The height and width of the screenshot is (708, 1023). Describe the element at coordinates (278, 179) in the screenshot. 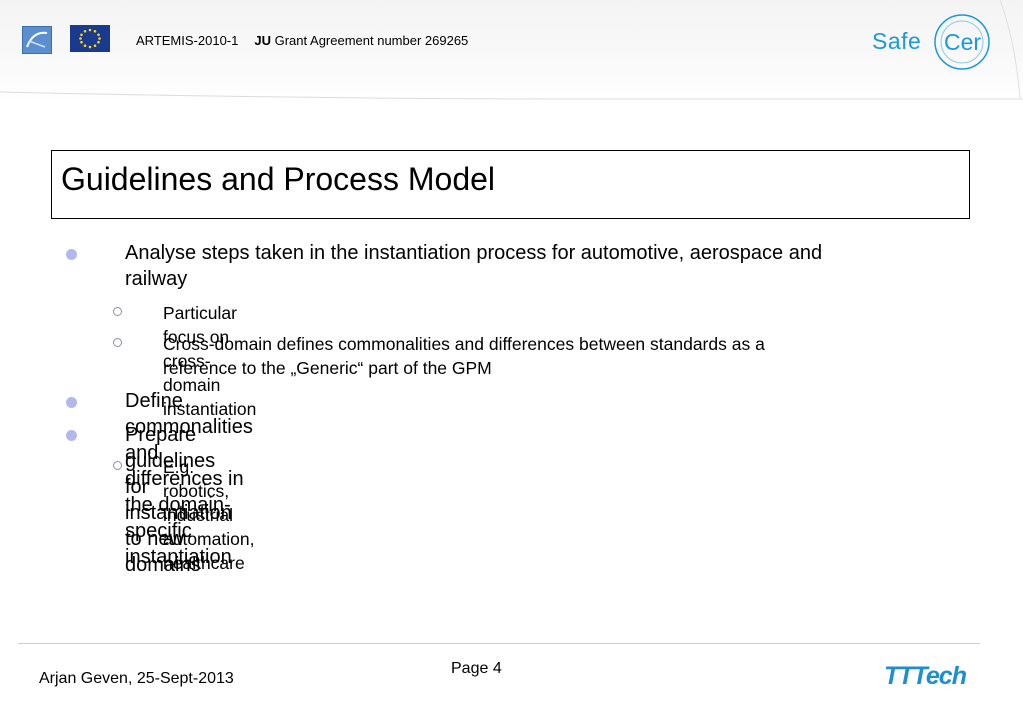

I see `slide-title: Guidelines and Process Model` at that location.